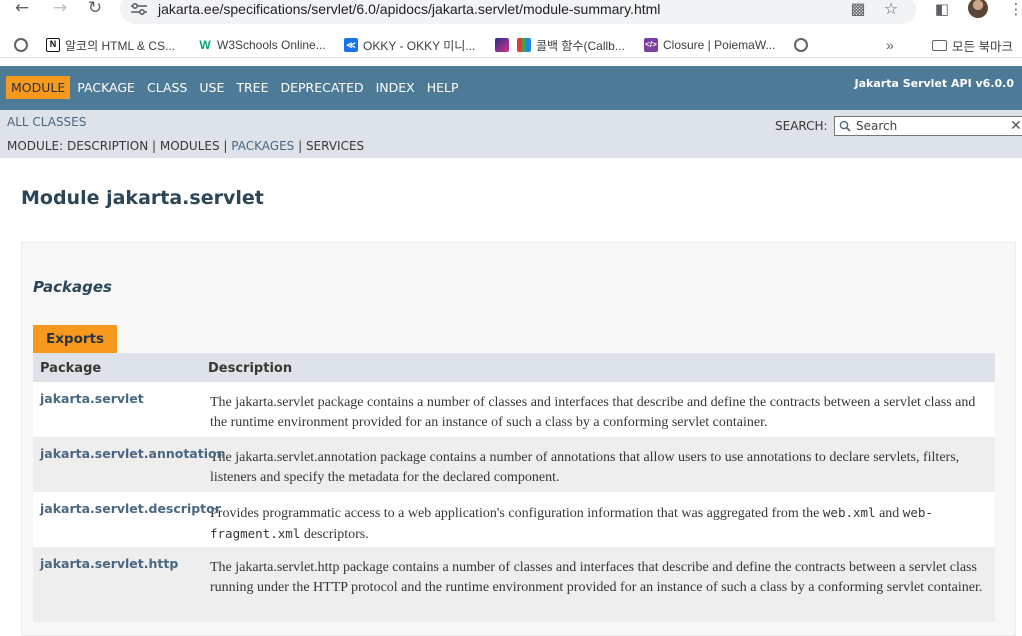 The width and height of the screenshot is (1022, 636). Describe the element at coordinates (211, 87) in the screenshot. I see `nav-use: Use` at that location.